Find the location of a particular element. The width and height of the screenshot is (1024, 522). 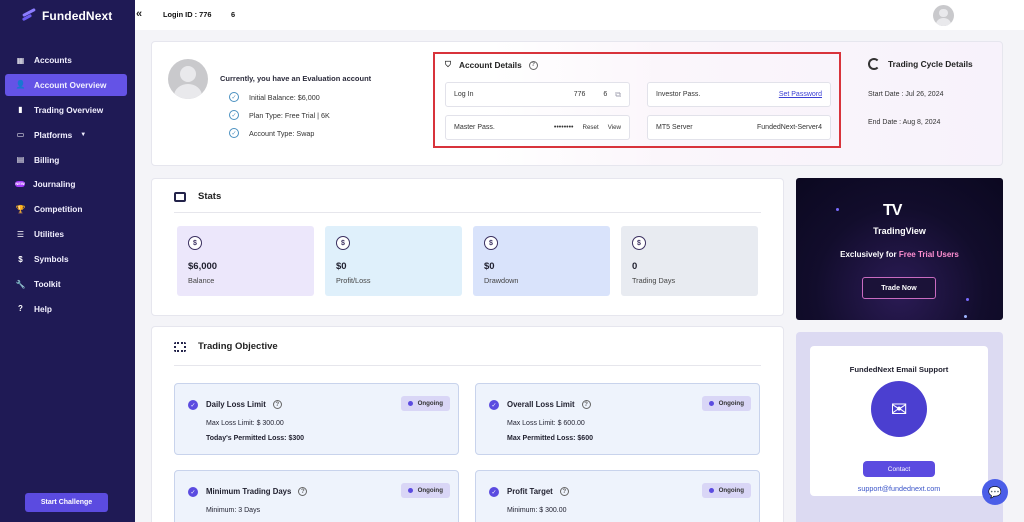

stats-heading: Stats is located at coordinates (210, 196).